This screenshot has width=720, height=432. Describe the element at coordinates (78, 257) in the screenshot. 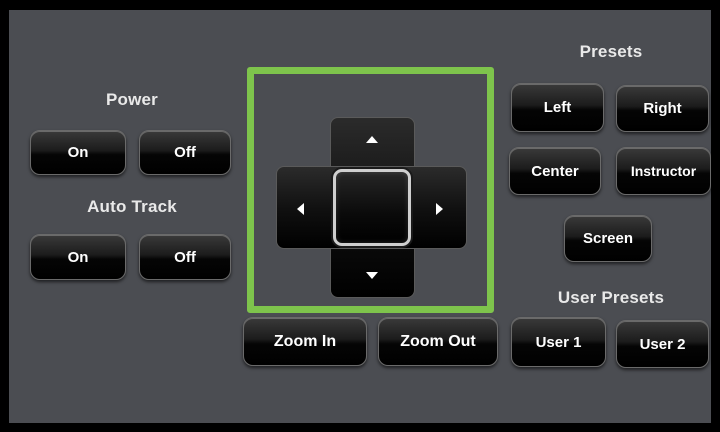

I see `auto-track-on-button: On` at that location.